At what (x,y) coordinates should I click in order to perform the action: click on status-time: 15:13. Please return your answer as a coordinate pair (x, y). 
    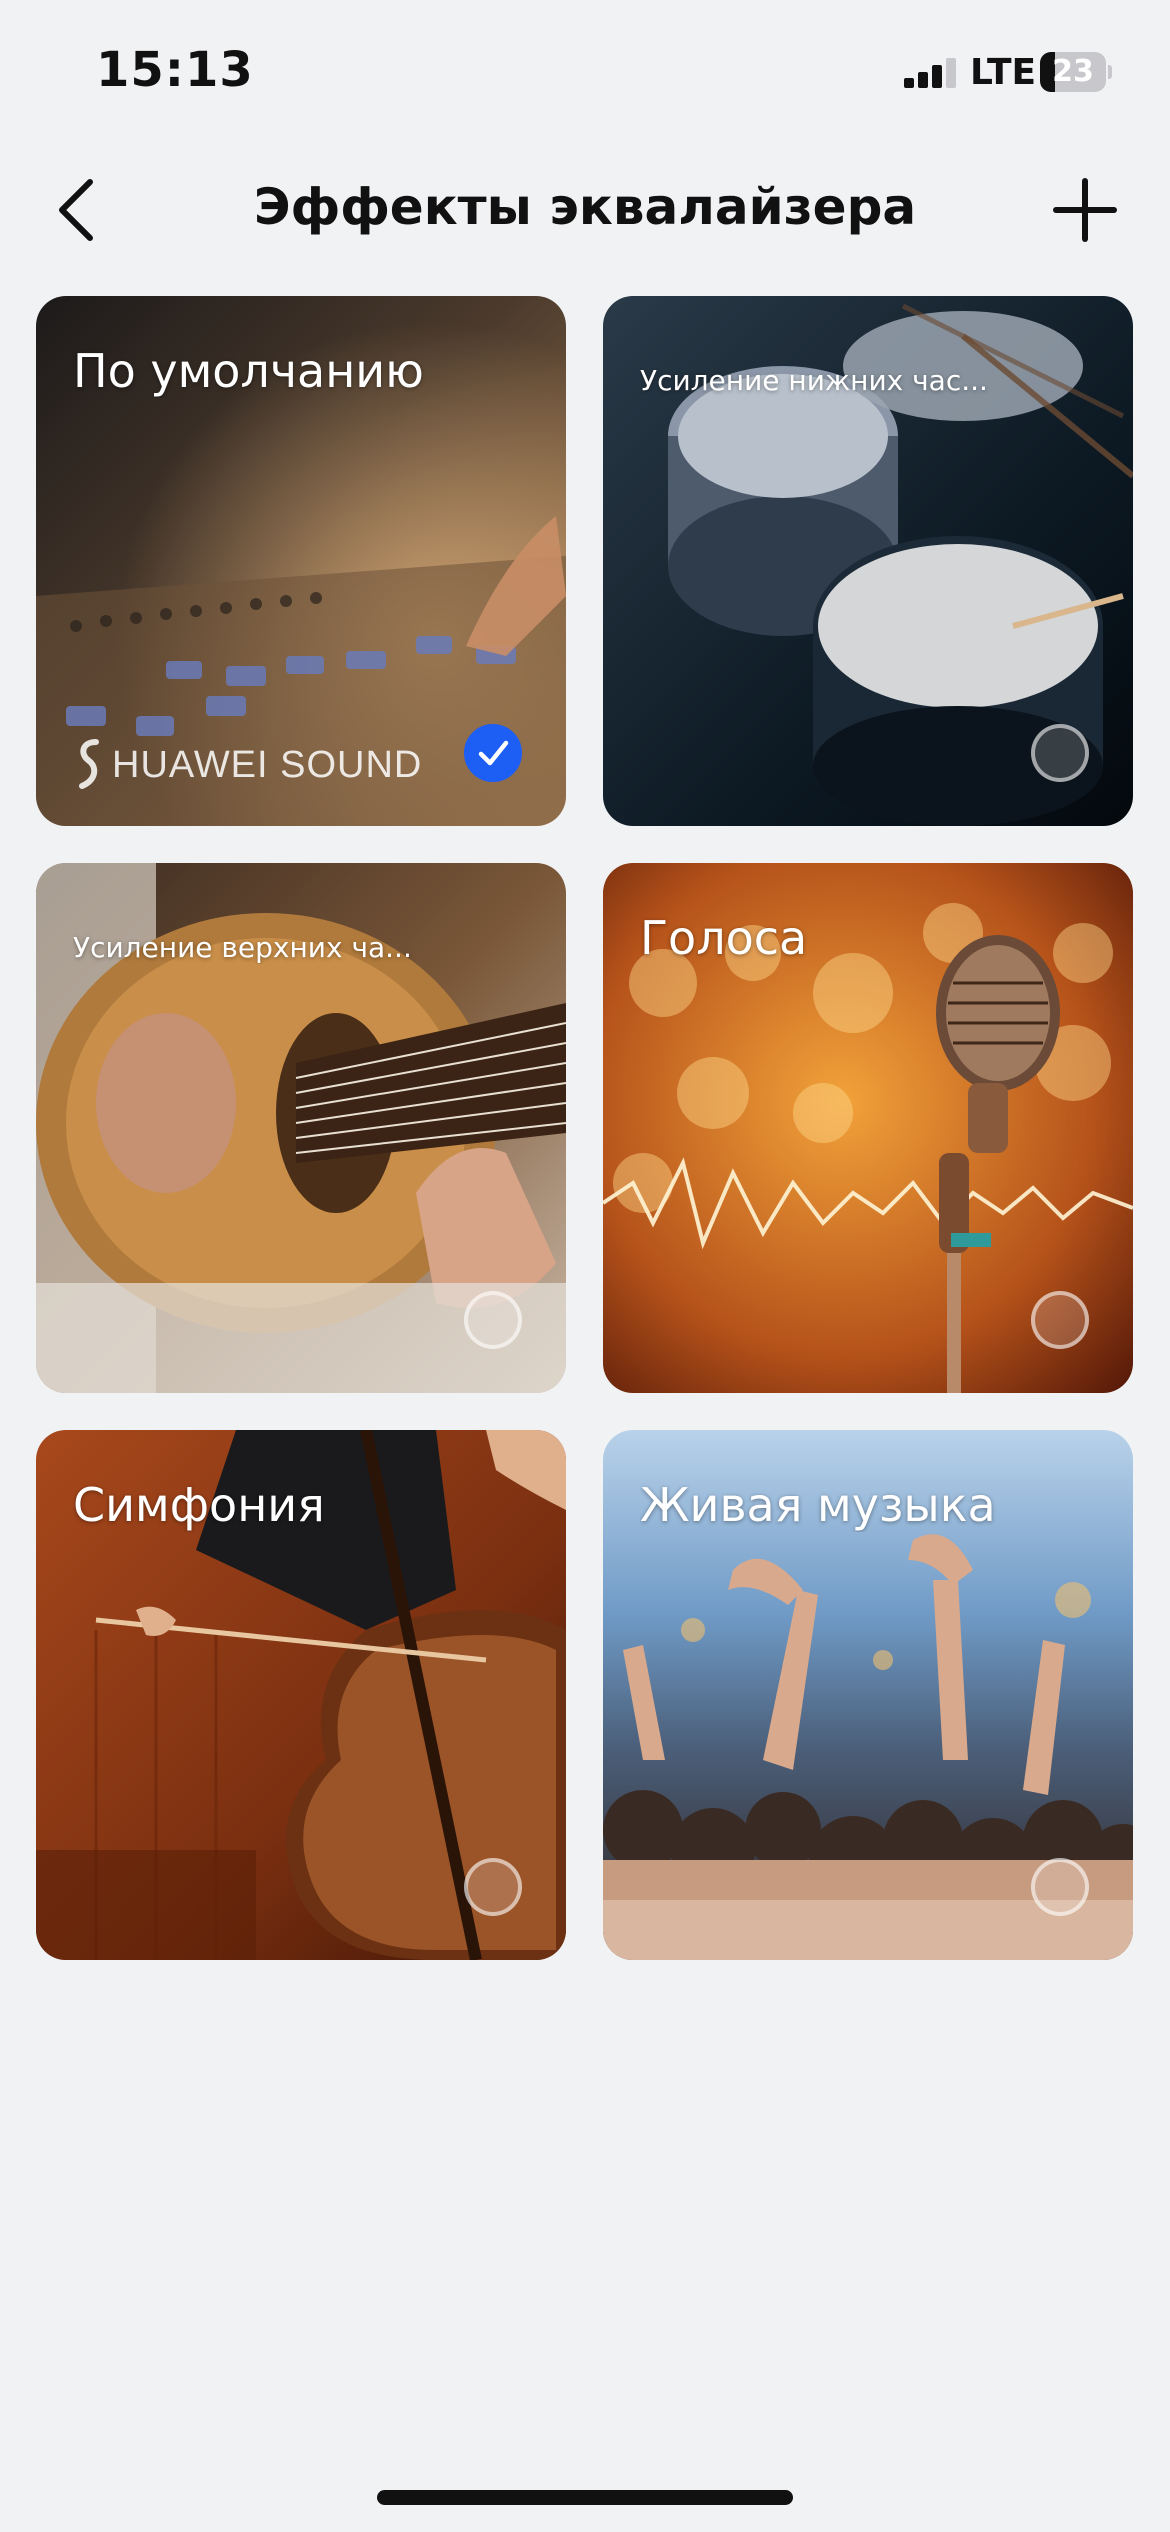
    Looking at the image, I should click on (175, 70).